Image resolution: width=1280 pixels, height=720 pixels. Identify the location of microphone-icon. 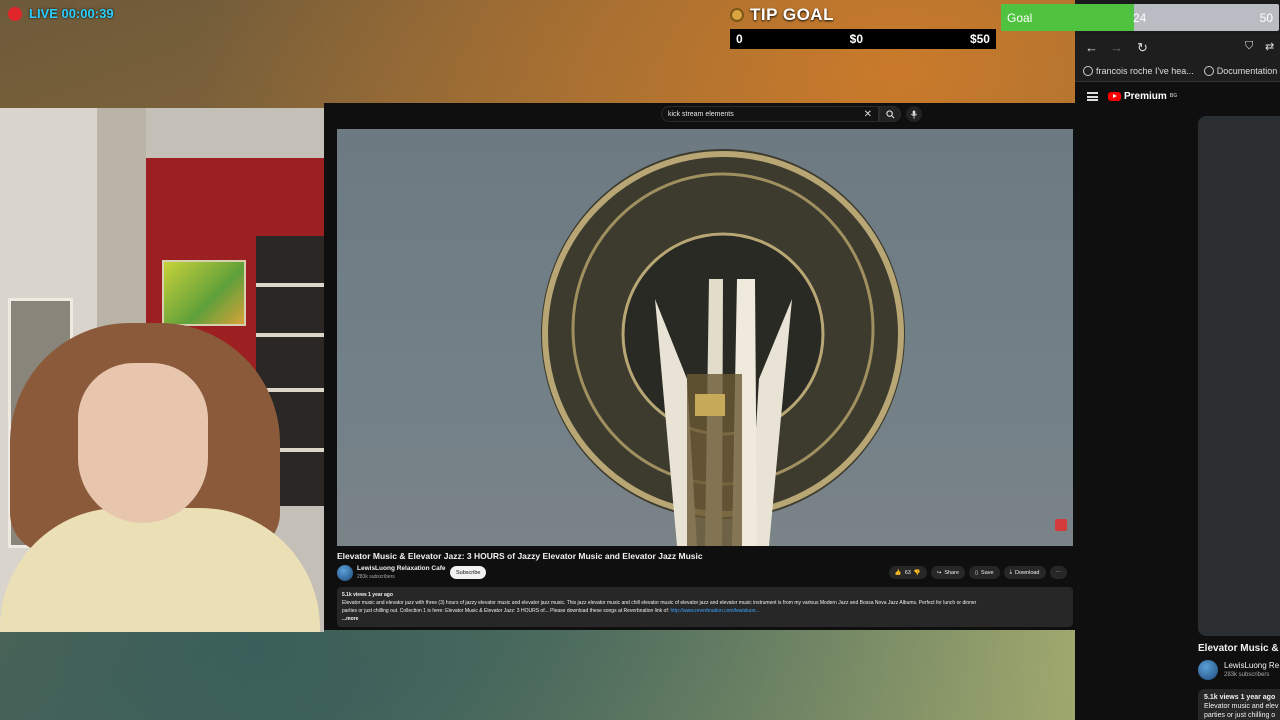
(914, 114).